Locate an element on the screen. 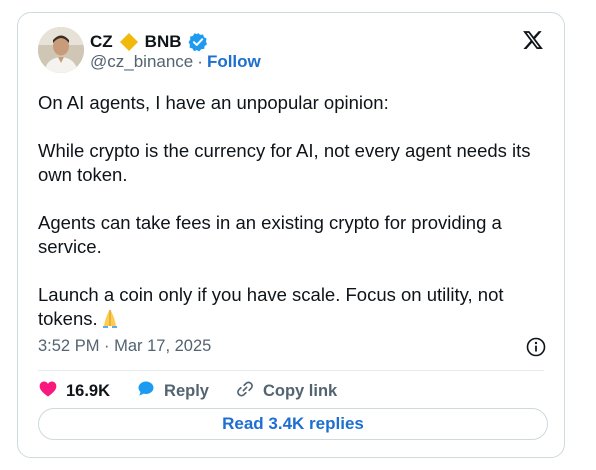 The height and width of the screenshot is (470, 596). author-handle: @cz_binance is located at coordinates (141, 62).